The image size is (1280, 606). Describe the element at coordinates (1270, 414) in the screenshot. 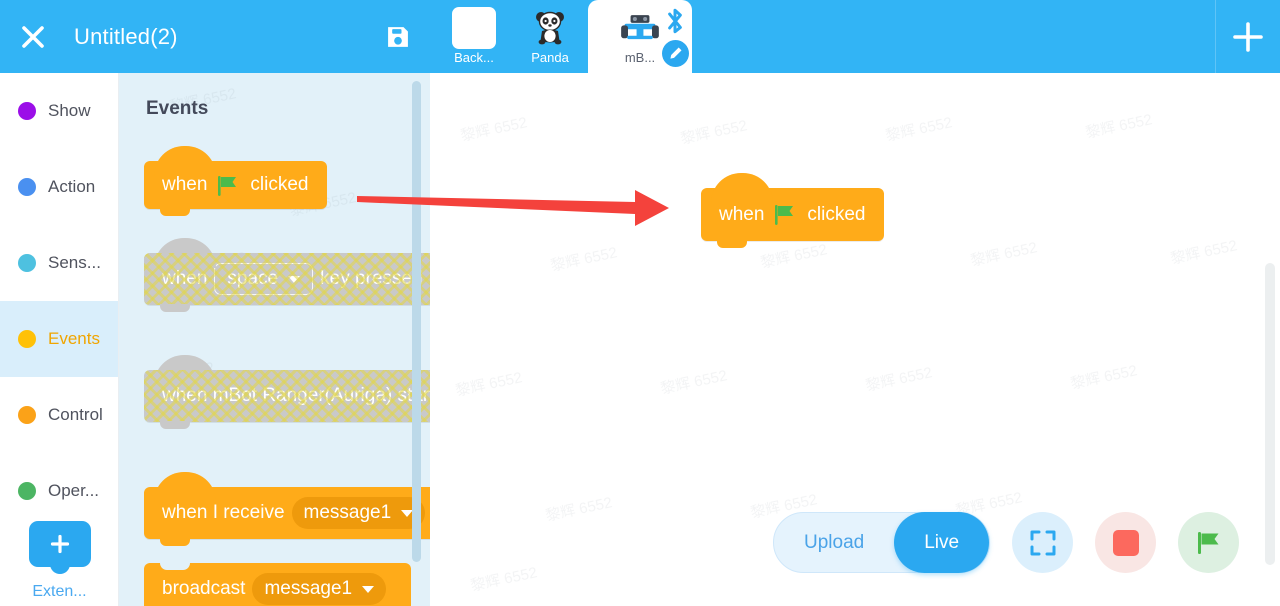

I see `canvas-scrollbar` at that location.